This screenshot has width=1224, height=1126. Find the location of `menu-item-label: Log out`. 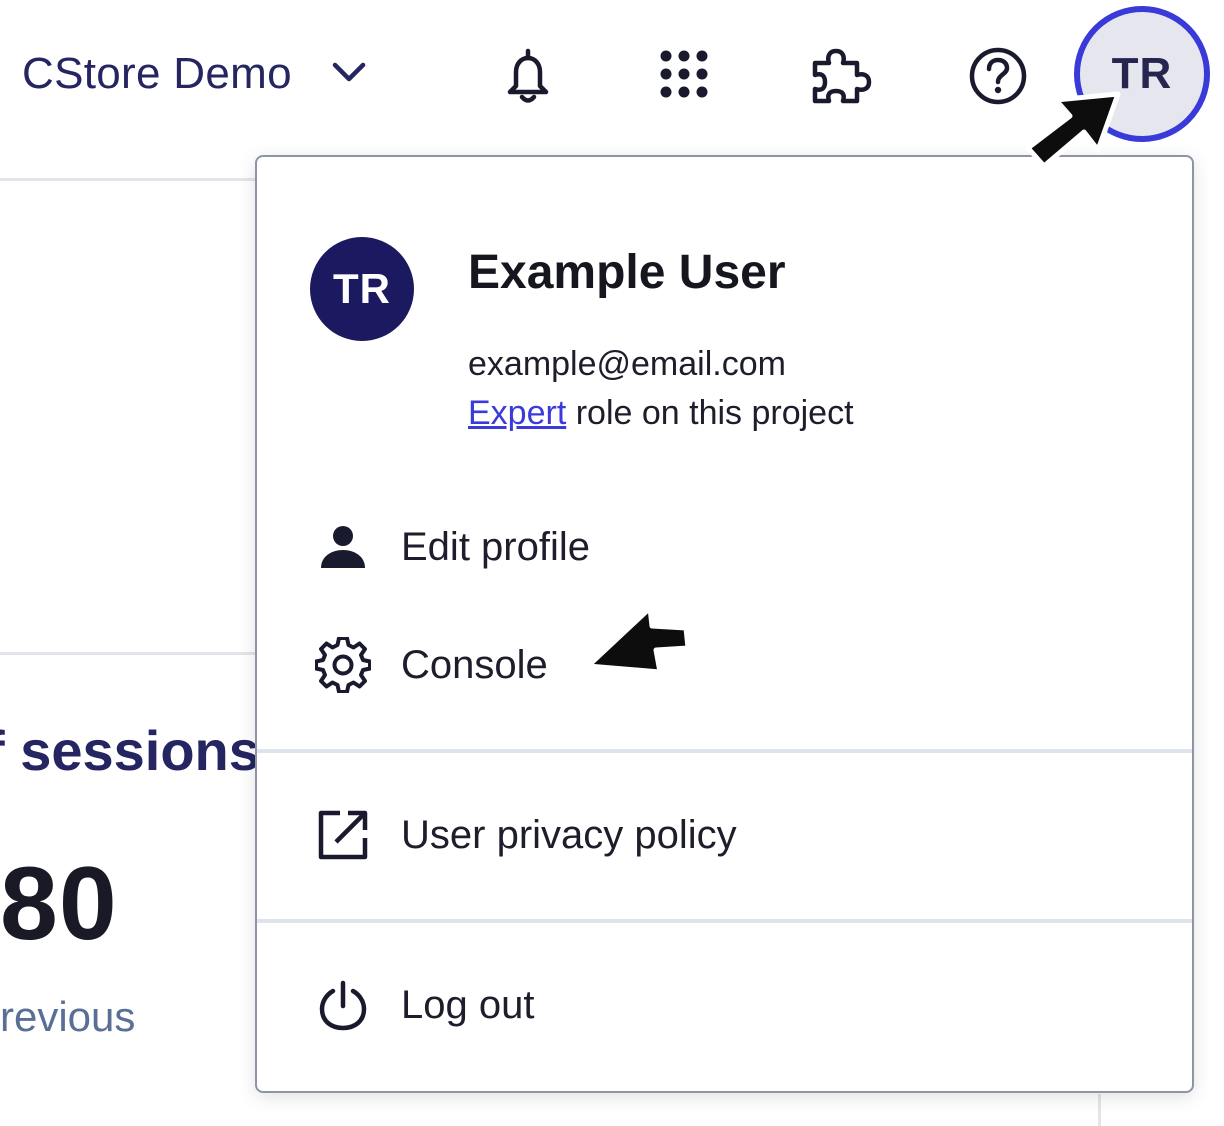

menu-item-label: Log out is located at coordinates (468, 1004).